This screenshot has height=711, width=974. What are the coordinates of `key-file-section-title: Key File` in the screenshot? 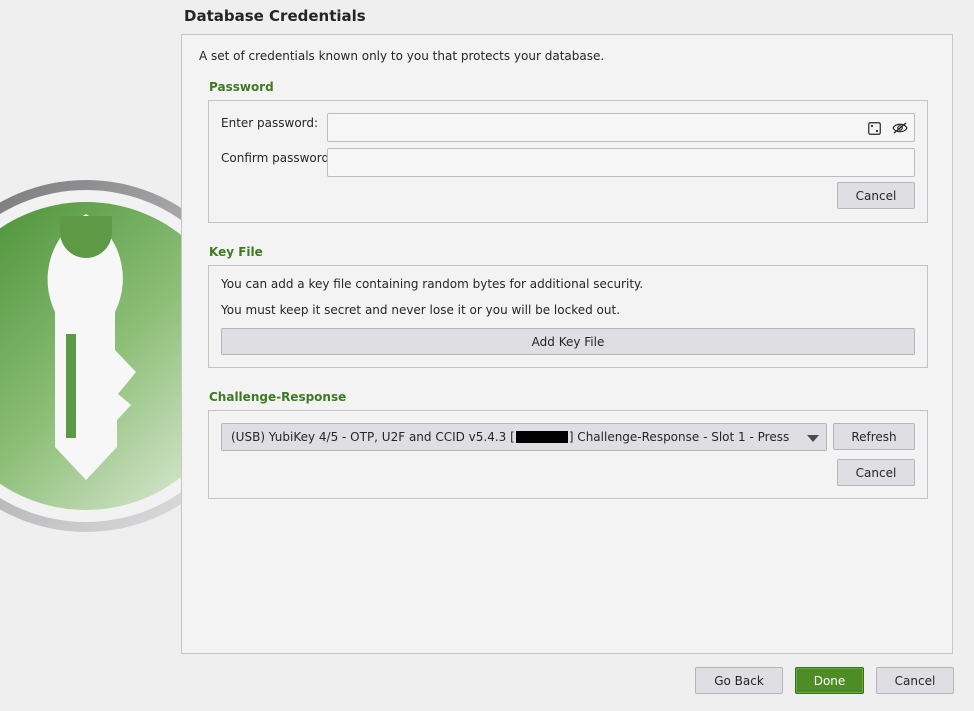 It's located at (236, 252).